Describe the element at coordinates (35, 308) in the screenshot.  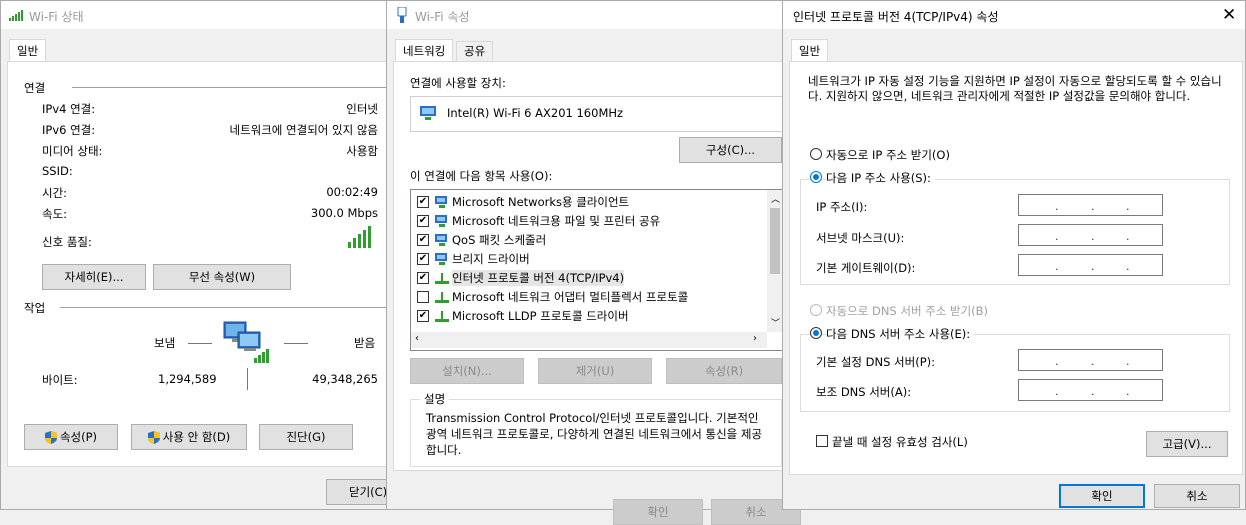
I see `activity-header: 작업` at that location.